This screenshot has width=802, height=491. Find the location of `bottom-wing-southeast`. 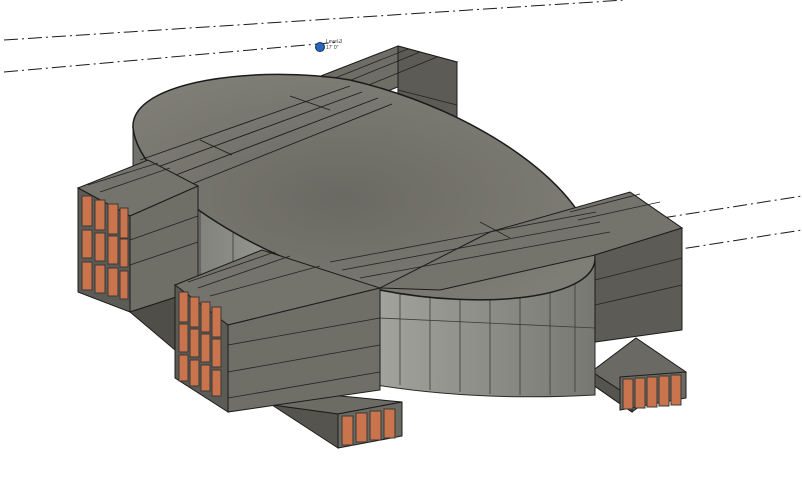

bottom-wing-southeast is located at coordinates (634, 375).